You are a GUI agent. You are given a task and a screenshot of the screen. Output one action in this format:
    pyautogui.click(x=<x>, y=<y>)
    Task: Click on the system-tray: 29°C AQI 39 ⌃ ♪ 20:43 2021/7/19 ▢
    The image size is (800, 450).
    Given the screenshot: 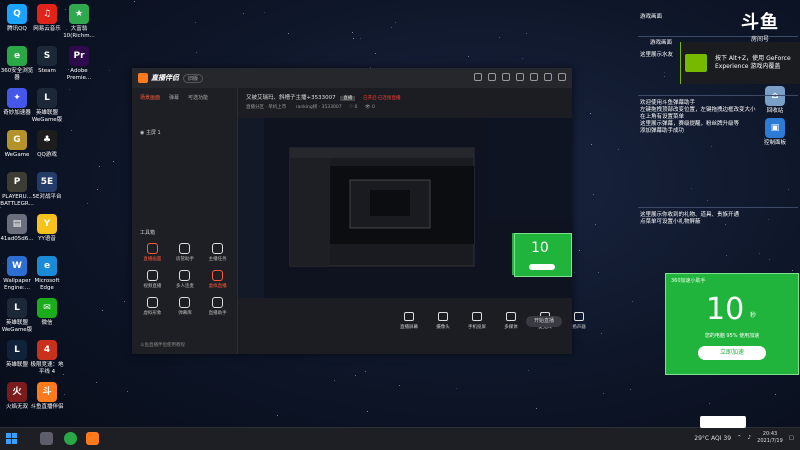 What is the action you would take?
    pyautogui.click(x=744, y=438)
    